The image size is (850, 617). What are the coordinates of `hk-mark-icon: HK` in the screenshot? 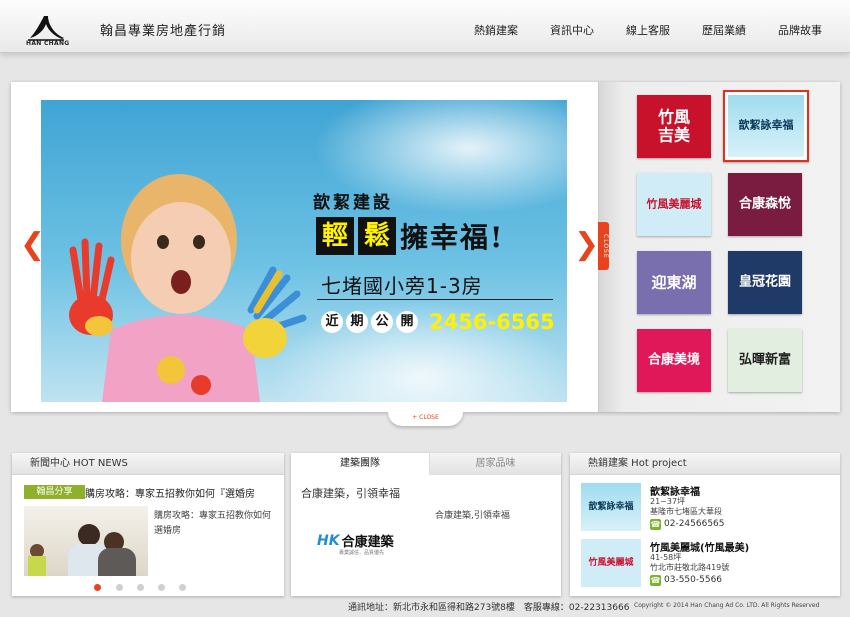 It's located at (328, 540).